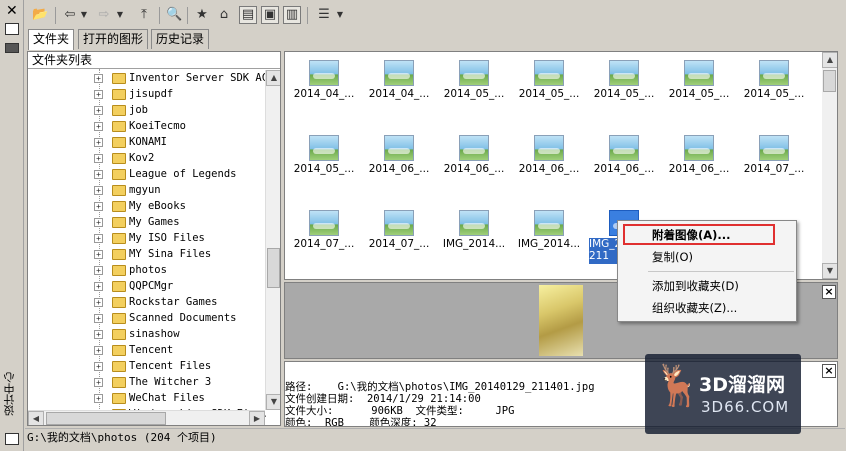 The image size is (846, 451). I want to click on menu-item-add-to-favorites: 添加到收藏夹(D), so click(695, 286).